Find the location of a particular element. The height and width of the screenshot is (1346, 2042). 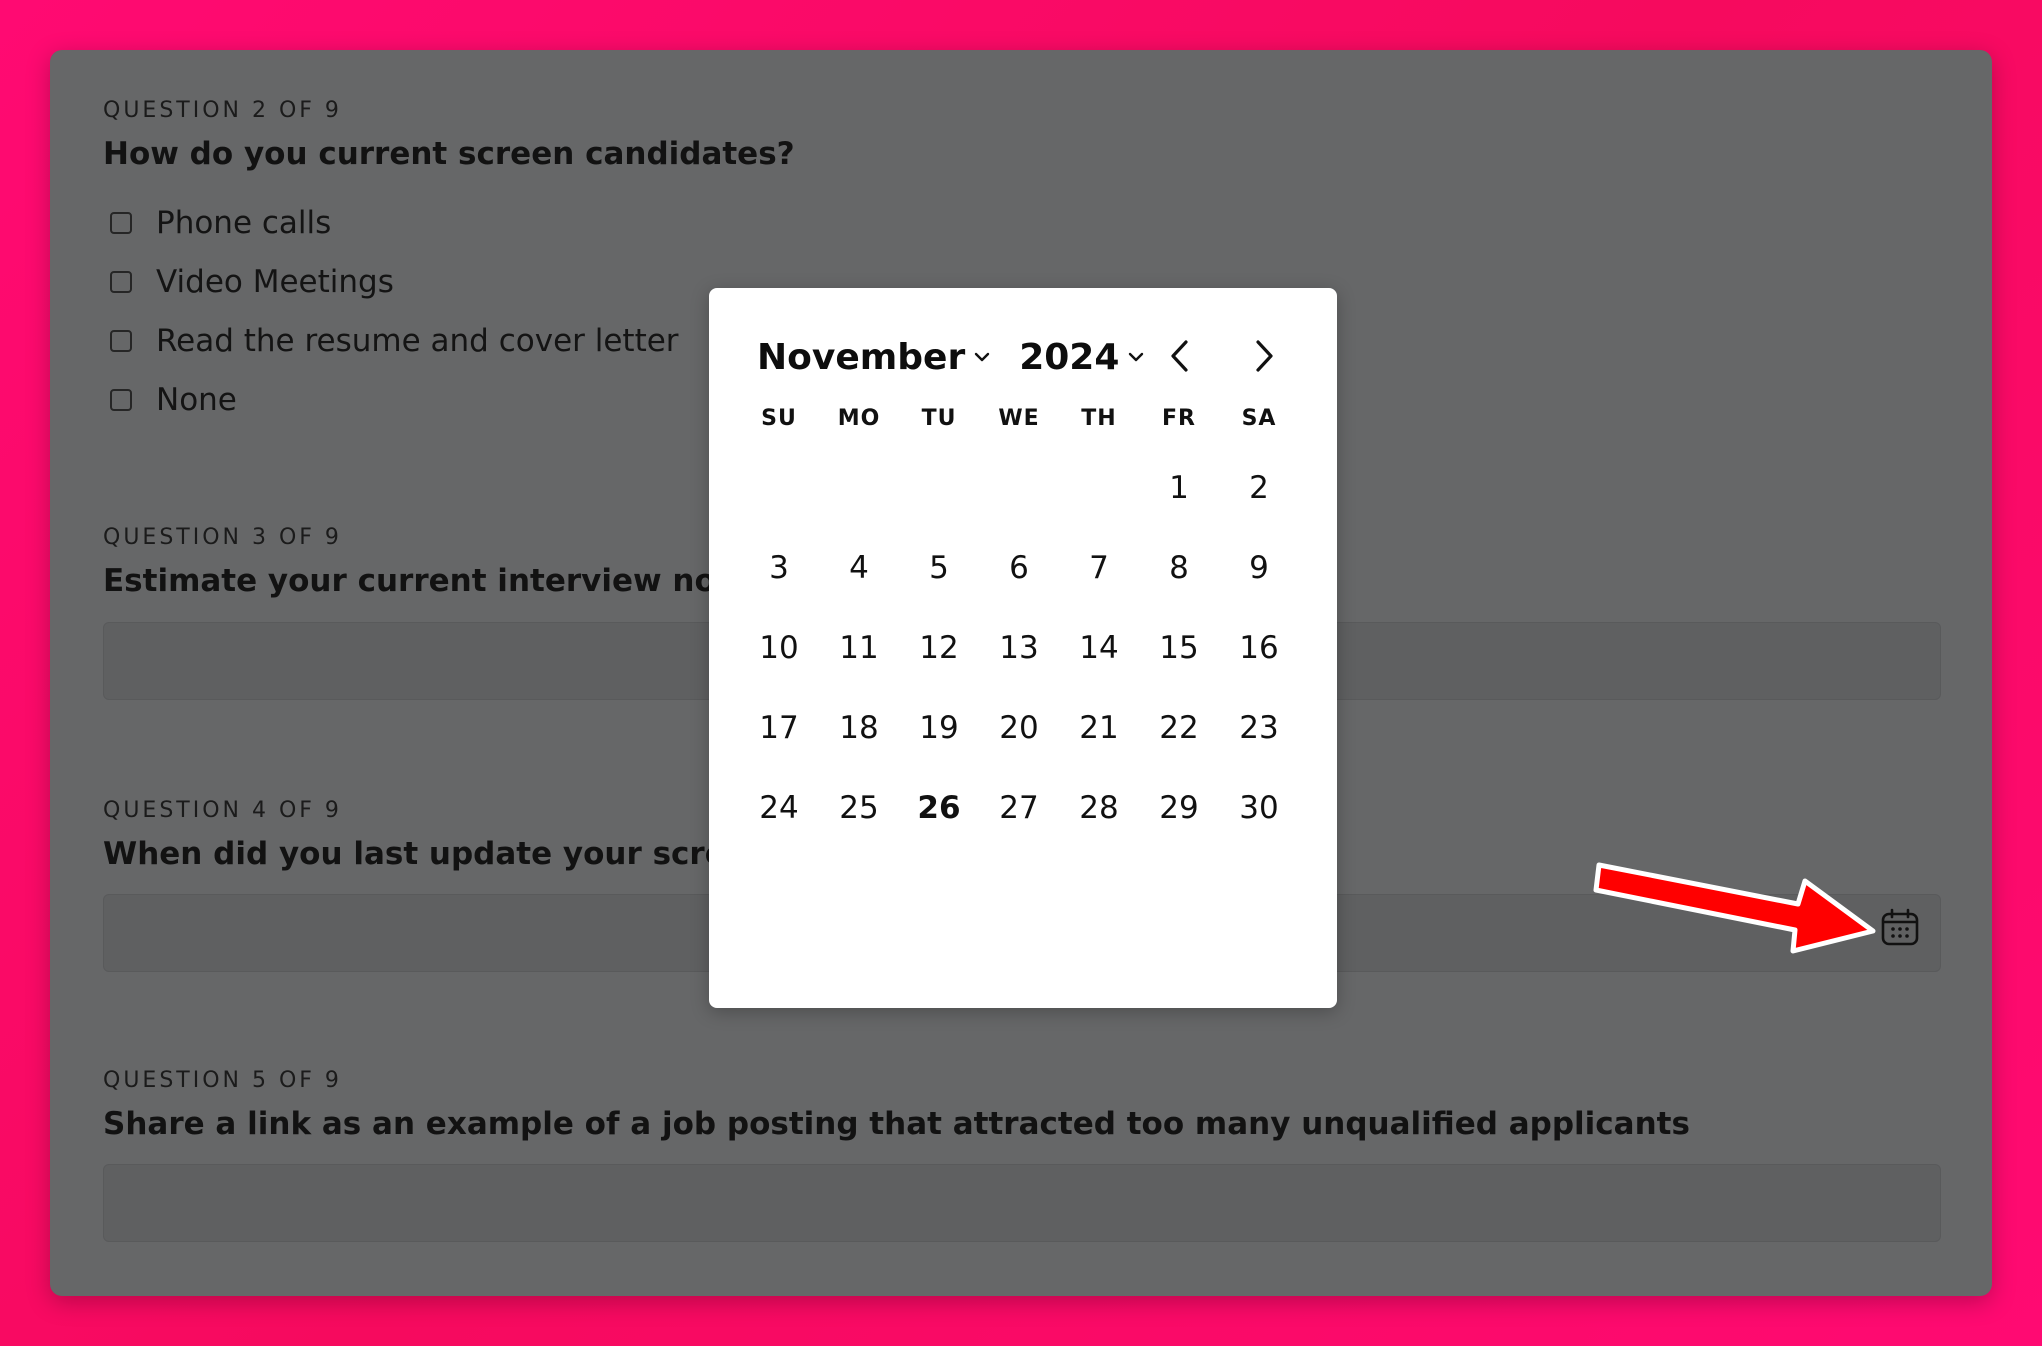

day-cell: 7 is located at coordinates (1099, 568).